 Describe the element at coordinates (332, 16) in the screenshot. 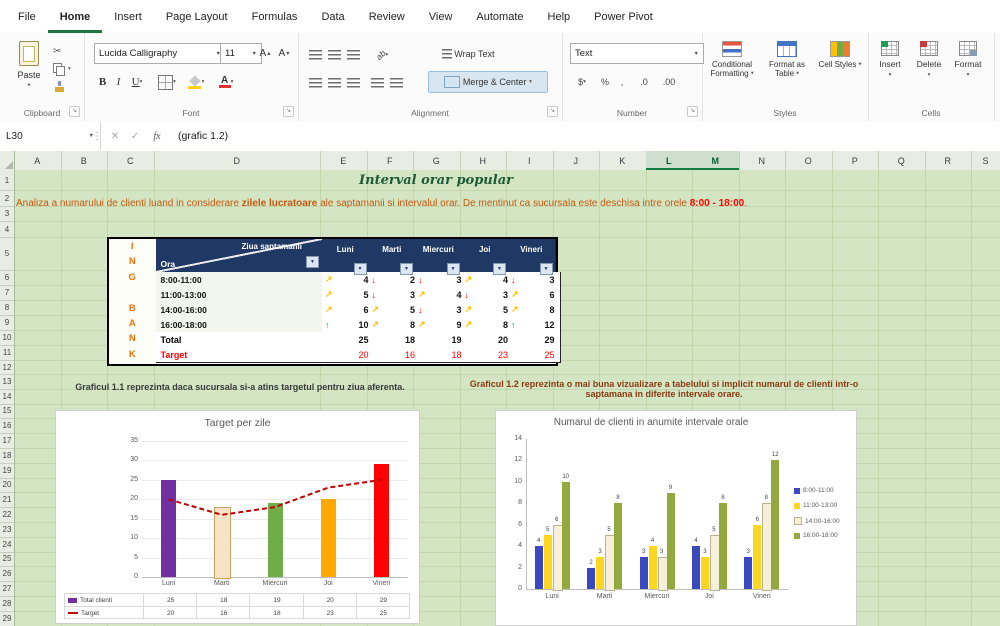

I see `menu-tab-data: Data` at that location.